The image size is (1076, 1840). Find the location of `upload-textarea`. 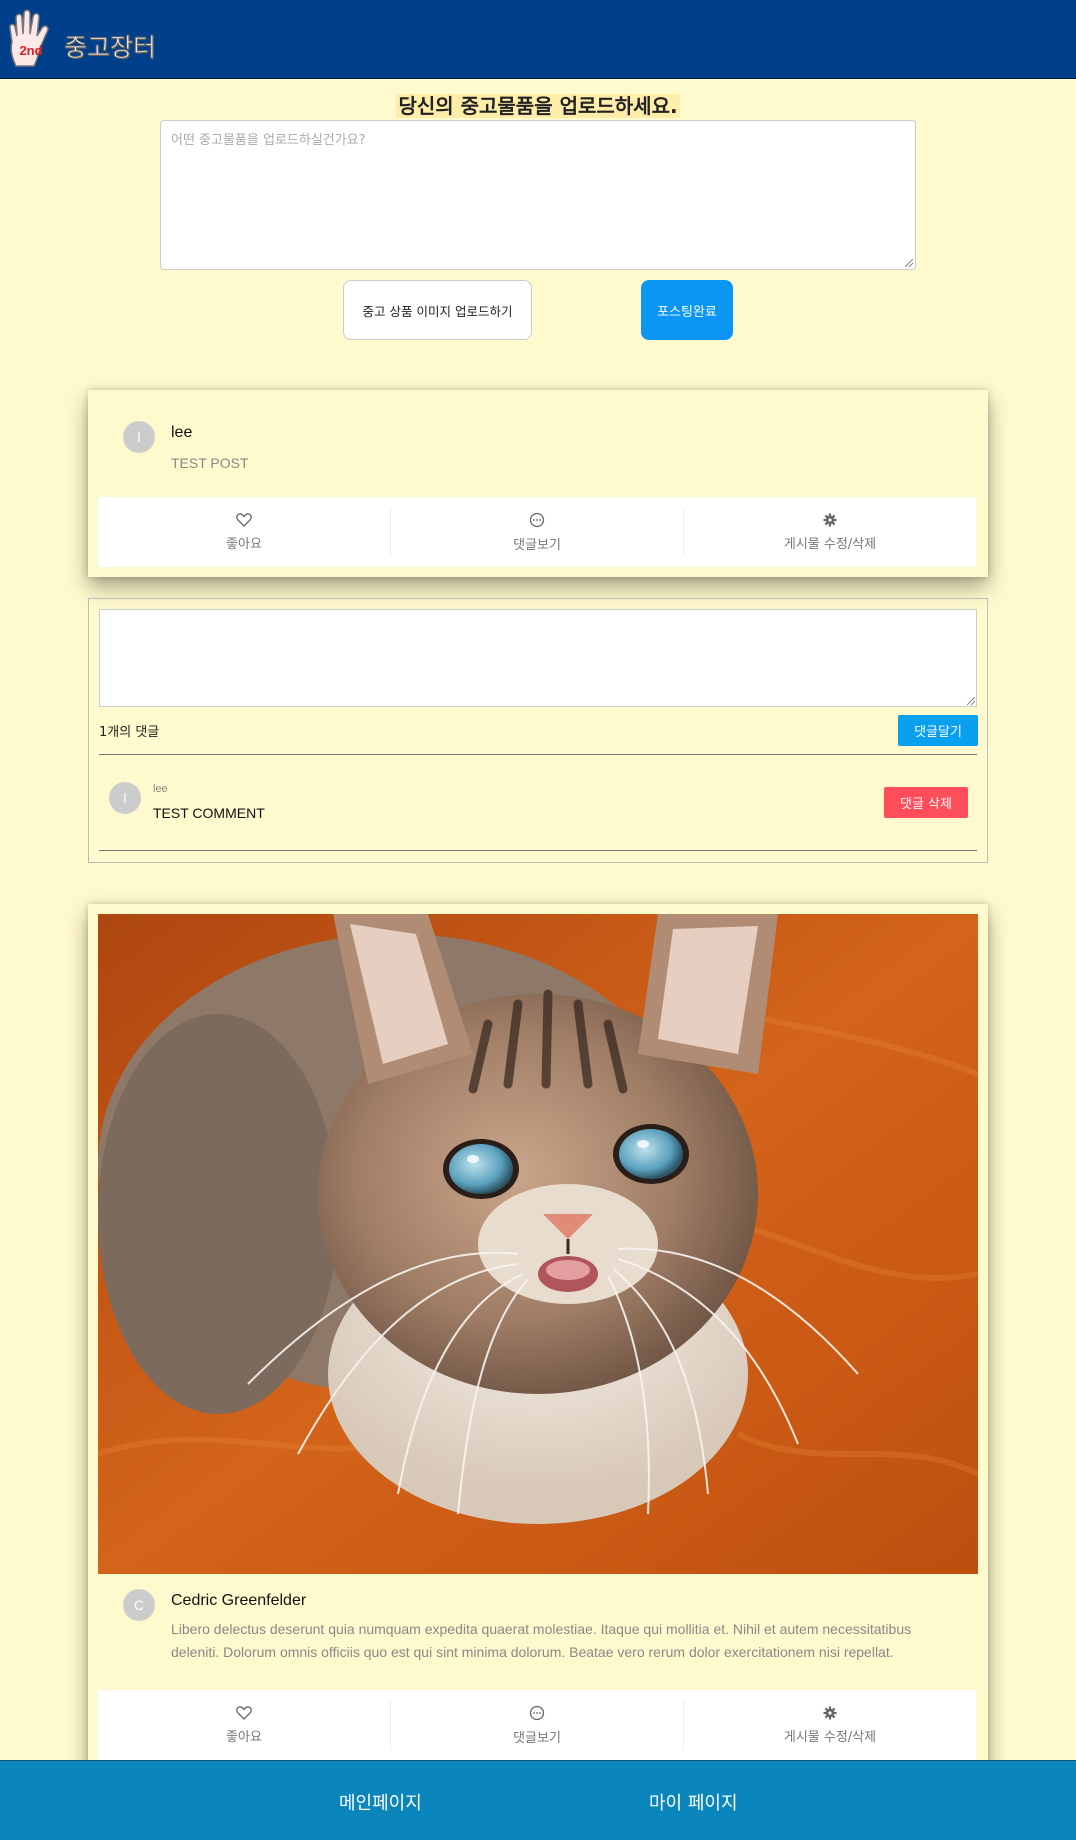

upload-textarea is located at coordinates (538, 195).